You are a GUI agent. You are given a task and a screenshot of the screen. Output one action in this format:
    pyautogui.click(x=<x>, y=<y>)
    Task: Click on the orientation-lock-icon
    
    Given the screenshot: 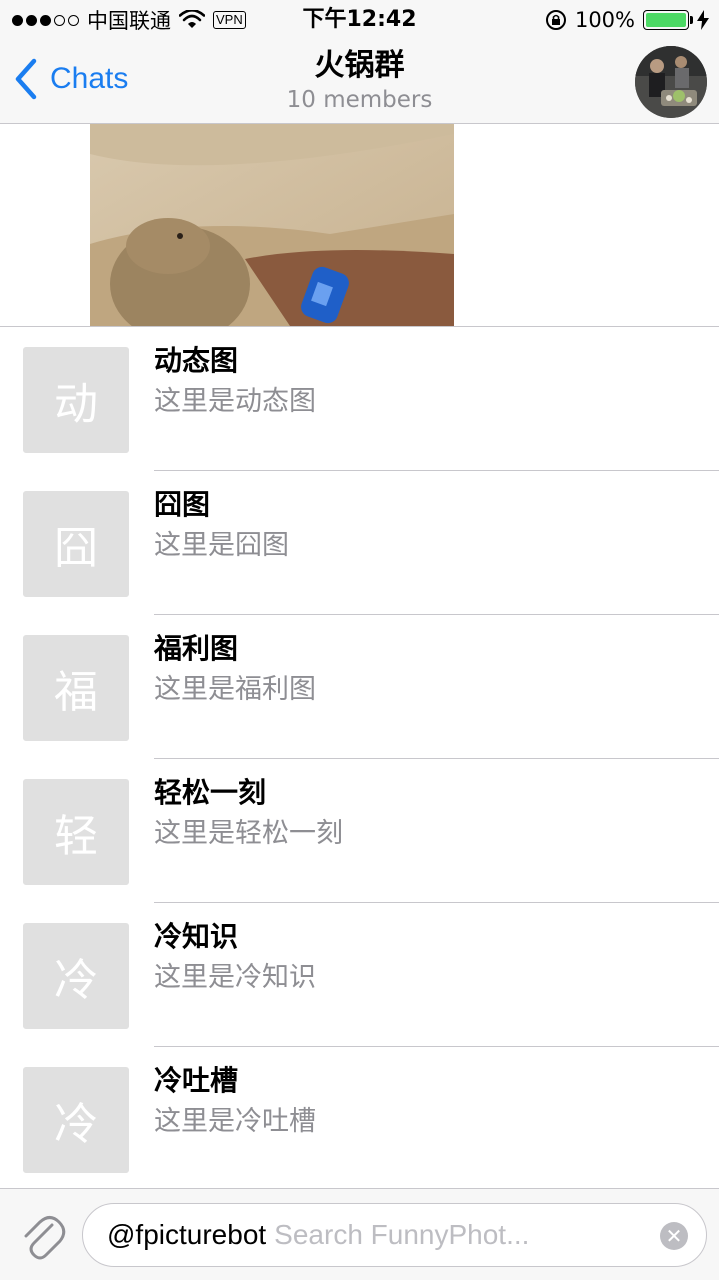 What is the action you would take?
    pyautogui.click(x=555, y=20)
    